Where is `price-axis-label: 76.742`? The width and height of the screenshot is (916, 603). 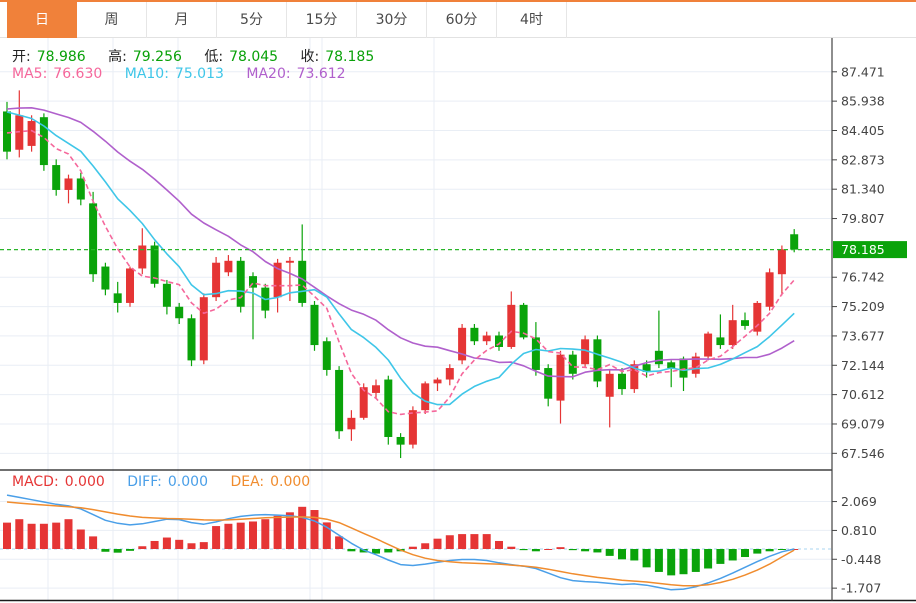 price-axis-label: 76.742 is located at coordinates (863, 277).